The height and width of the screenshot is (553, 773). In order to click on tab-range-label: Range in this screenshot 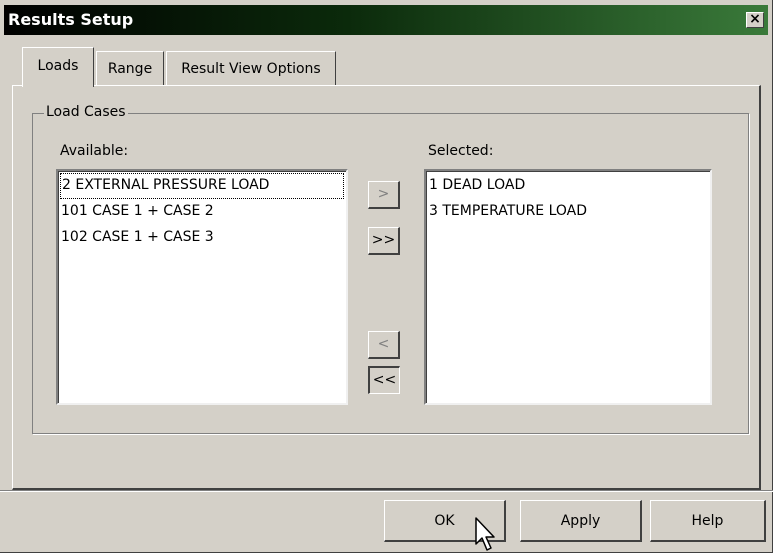, I will do `click(130, 69)`.